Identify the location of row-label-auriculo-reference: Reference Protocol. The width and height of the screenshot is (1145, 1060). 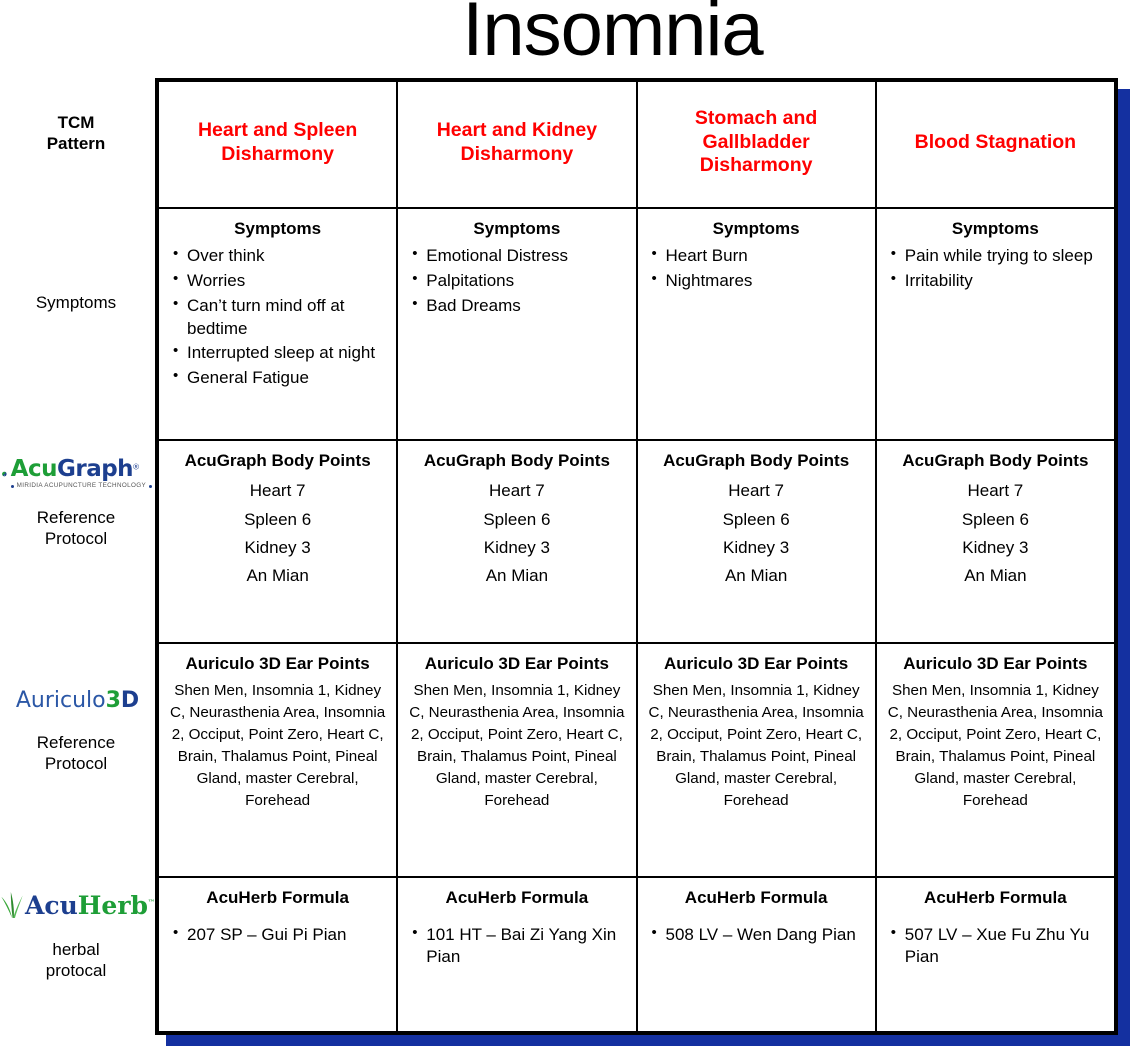
(76, 753).